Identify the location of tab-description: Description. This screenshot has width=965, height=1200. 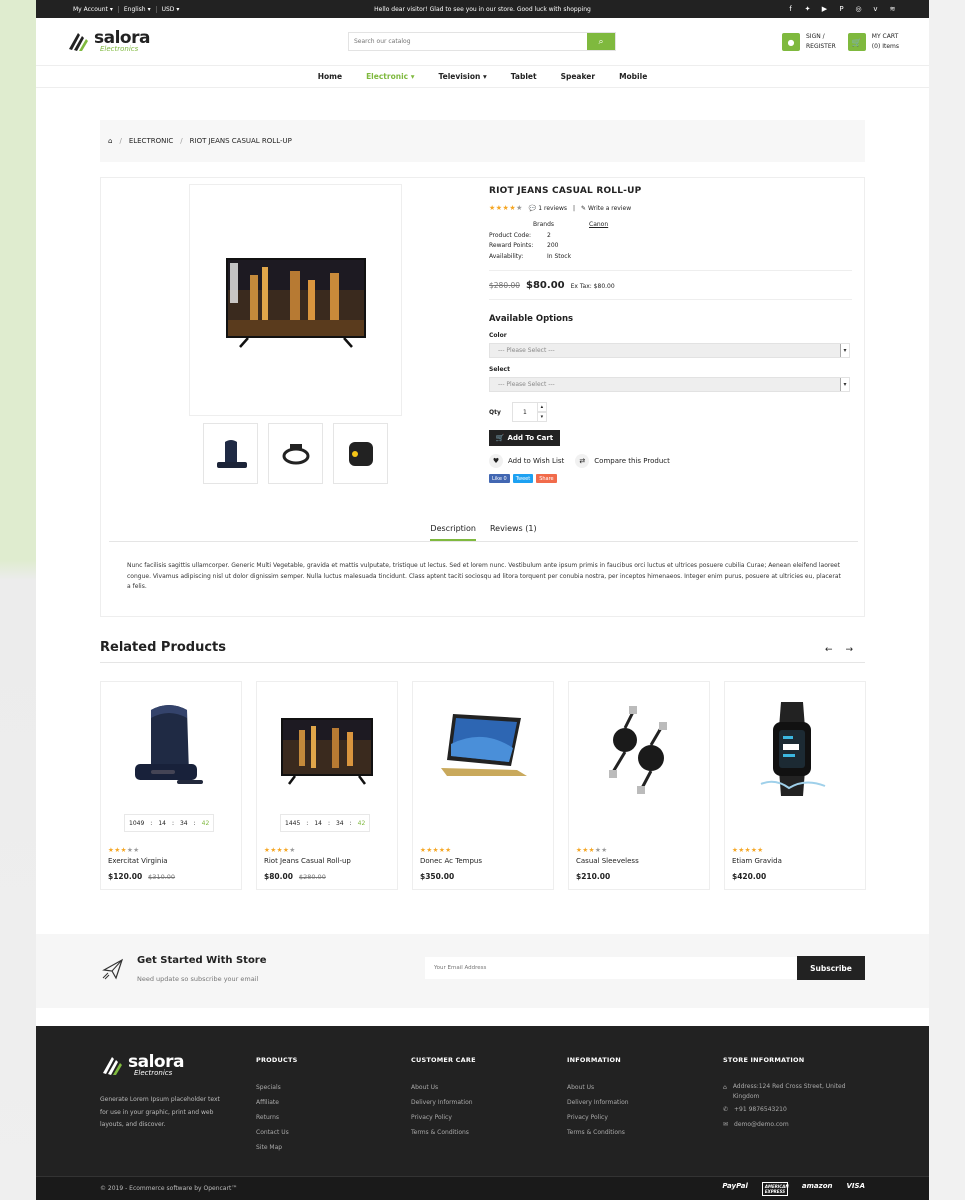
(453, 532).